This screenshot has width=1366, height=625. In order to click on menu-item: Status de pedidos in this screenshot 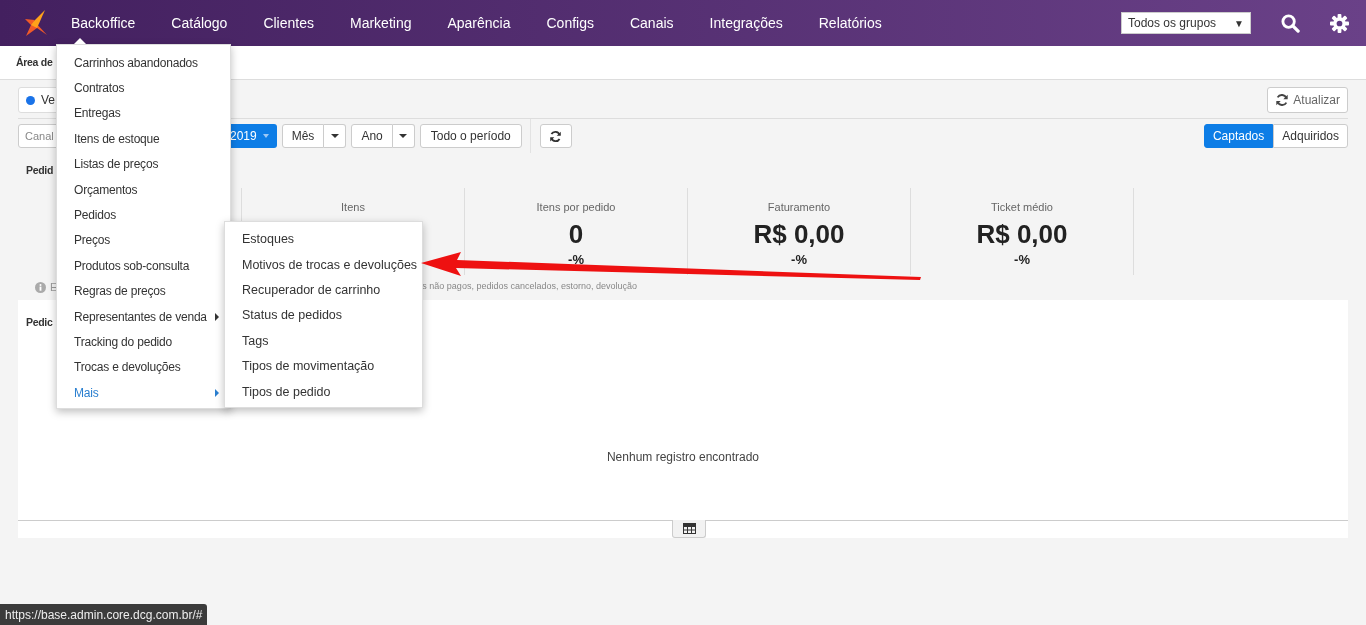, I will do `click(323, 316)`.